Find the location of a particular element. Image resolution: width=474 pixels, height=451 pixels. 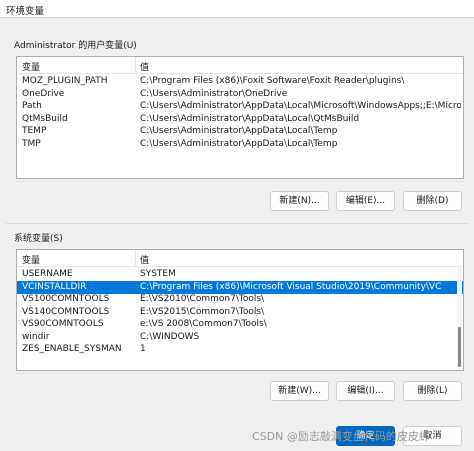

table-row: VS90COMNTOOLS e:\VS 2008\Common7\Tools\ is located at coordinates (240, 324).